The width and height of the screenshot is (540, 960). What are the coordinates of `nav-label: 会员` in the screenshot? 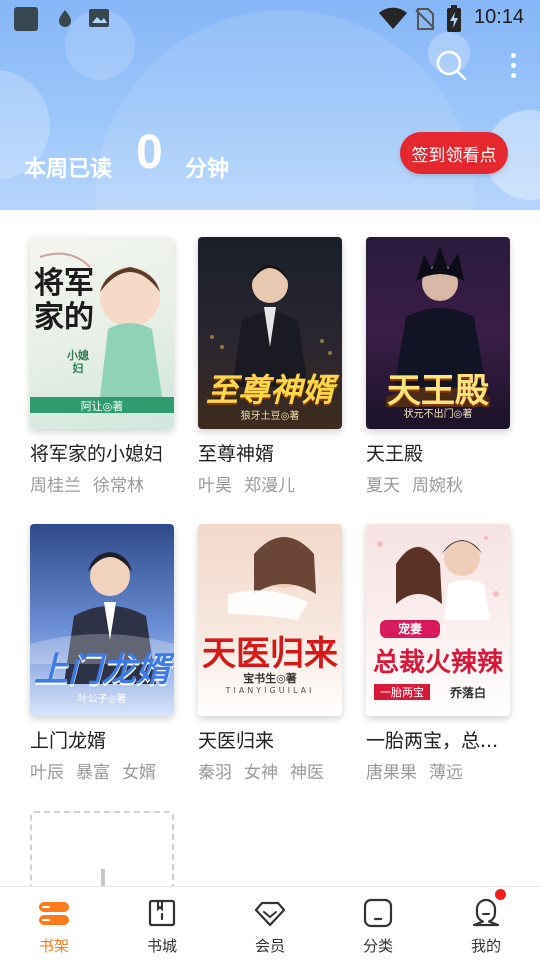 It's located at (269, 946).